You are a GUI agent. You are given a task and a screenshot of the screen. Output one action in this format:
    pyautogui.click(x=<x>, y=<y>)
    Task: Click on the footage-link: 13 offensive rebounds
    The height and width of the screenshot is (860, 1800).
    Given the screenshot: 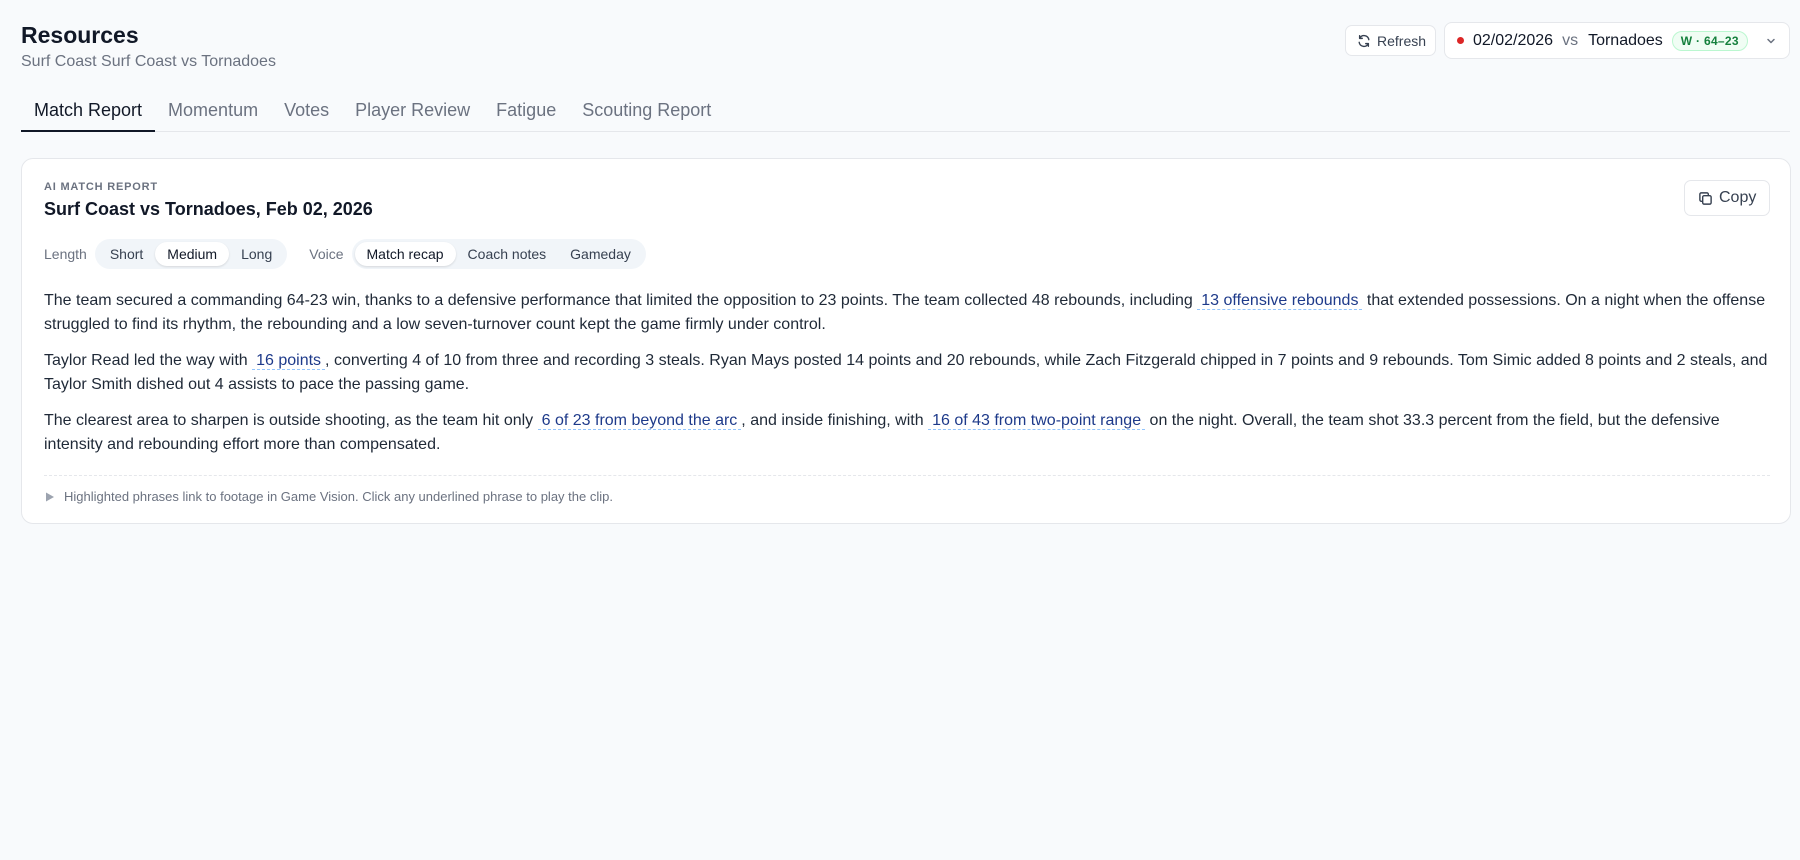 What is the action you would take?
    pyautogui.click(x=1280, y=301)
    